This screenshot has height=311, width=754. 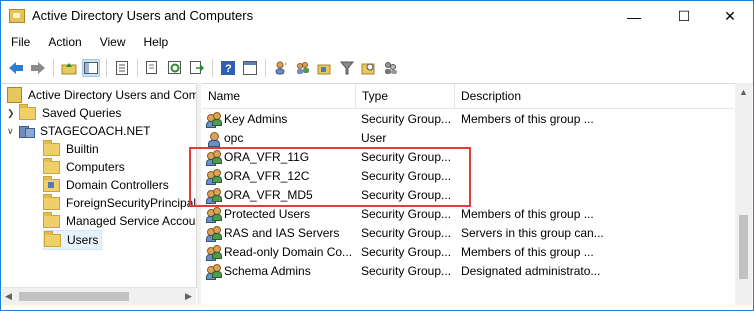 I want to click on item-name: Protected Users, so click(x=267, y=214).